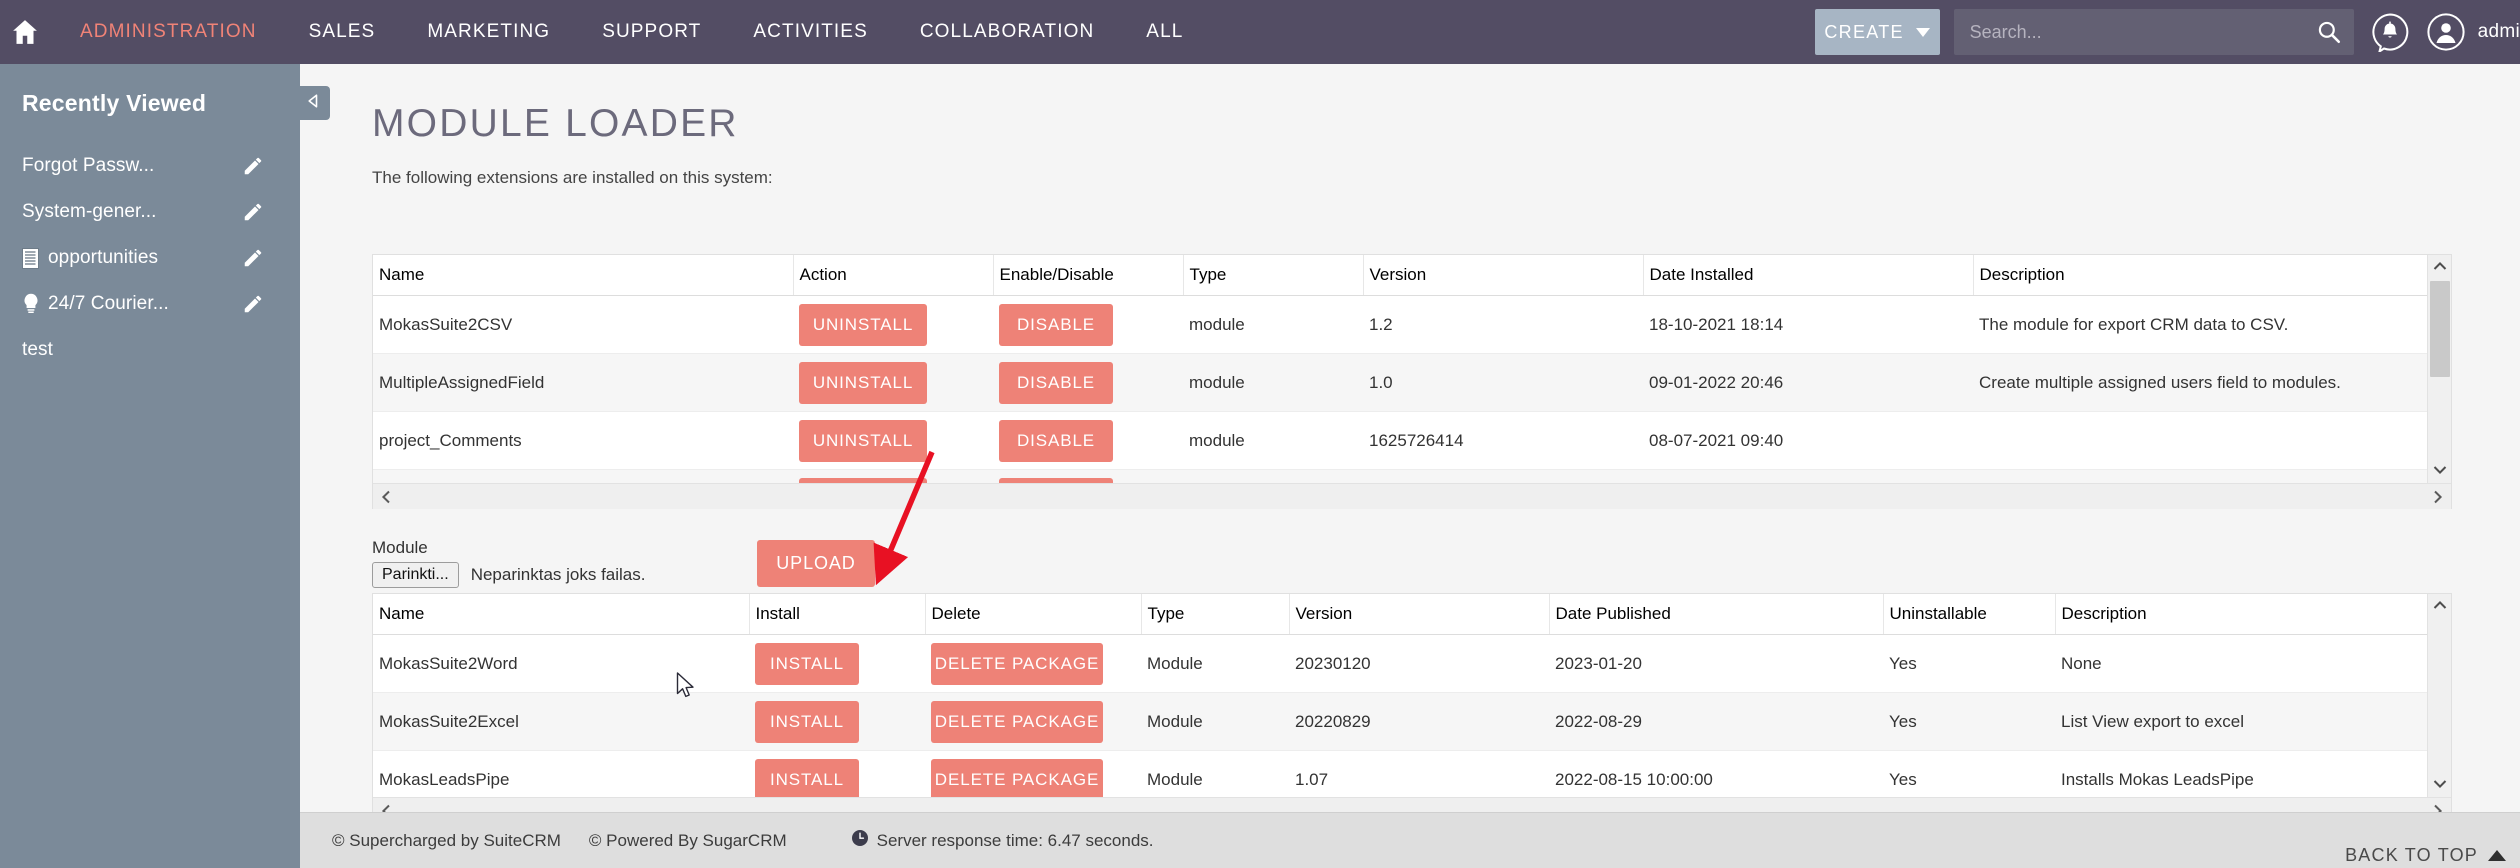 The image size is (2520, 868). Describe the element at coordinates (150, 350) in the screenshot. I see `sidebar-item-test: test` at that location.